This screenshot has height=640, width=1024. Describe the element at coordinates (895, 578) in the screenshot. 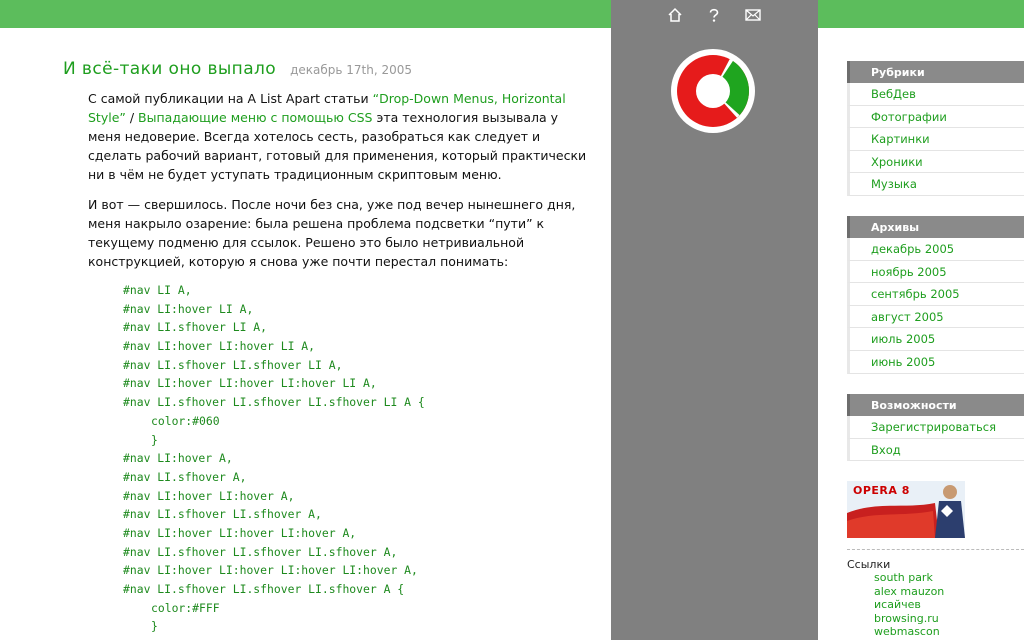

I see `link-item: south park` at that location.